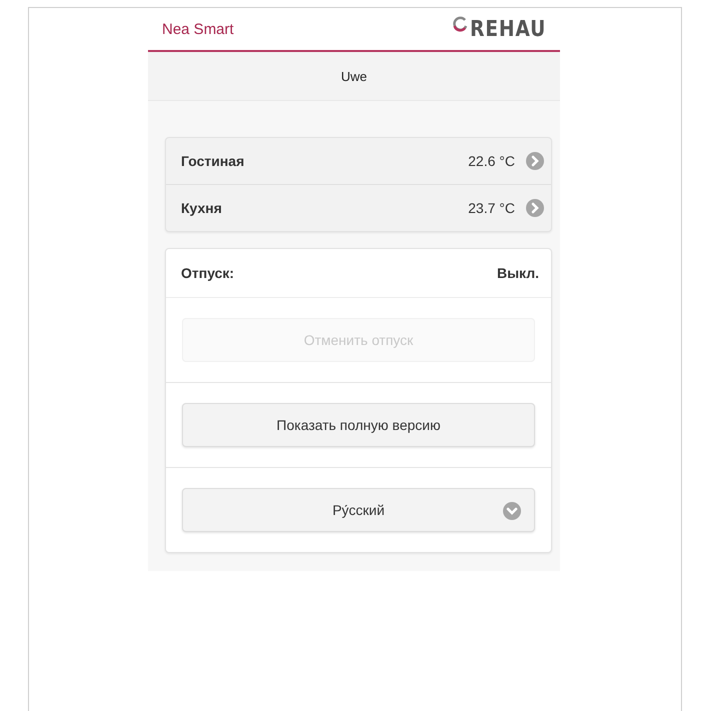 The image size is (708, 711). I want to click on room-name: Гостиная, so click(212, 161).